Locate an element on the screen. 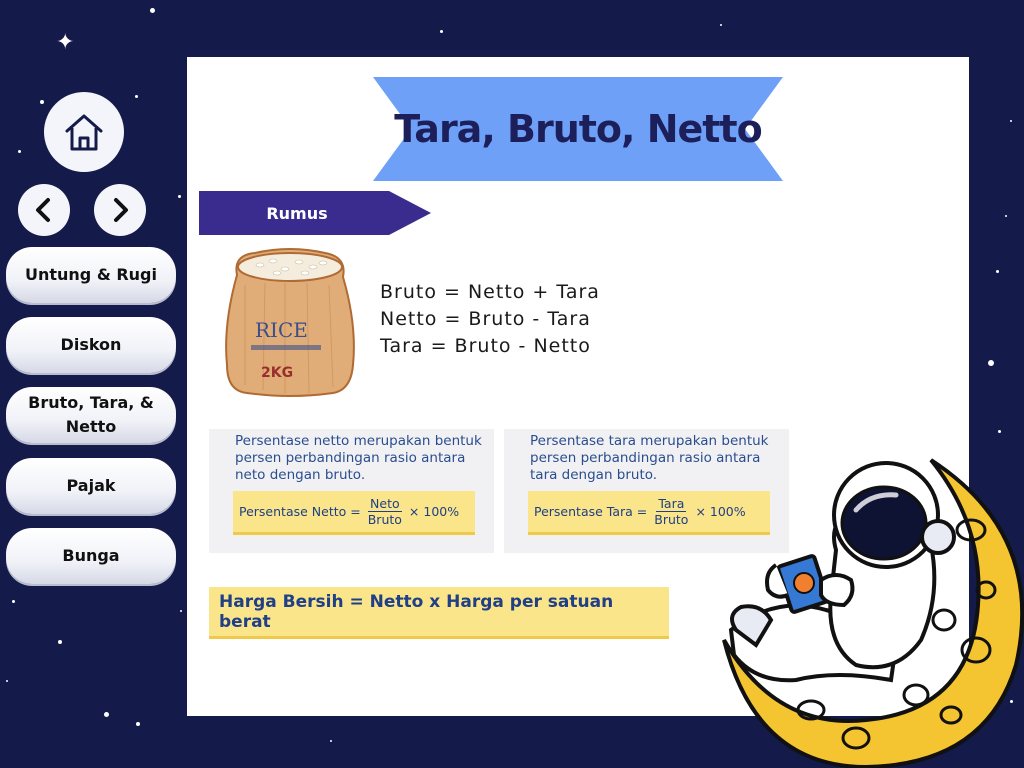  tara-numerator: Tara is located at coordinates (671, 504).